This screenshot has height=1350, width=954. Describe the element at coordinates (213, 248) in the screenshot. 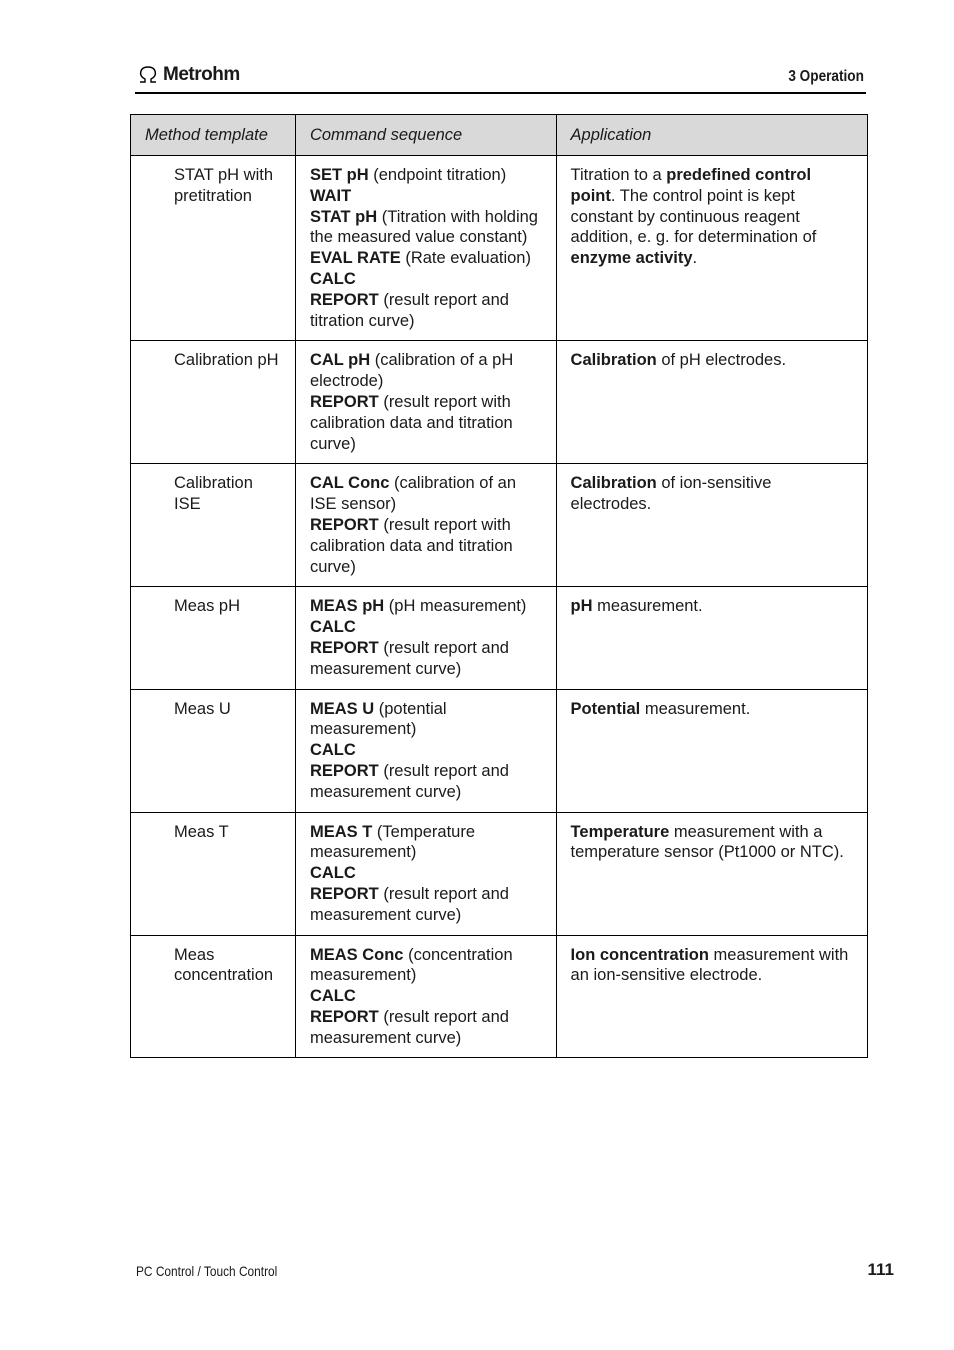

I see `method-template-cell: STAT pH with pretitration` at that location.